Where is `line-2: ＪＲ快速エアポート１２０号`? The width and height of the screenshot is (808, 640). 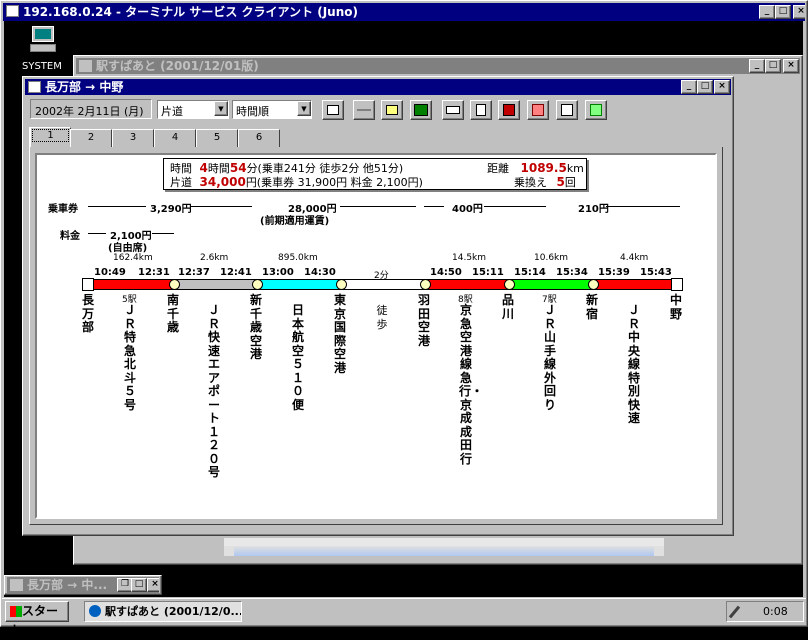 line-2: ＪＲ快速エアポート１２０号 is located at coordinates (214, 391).